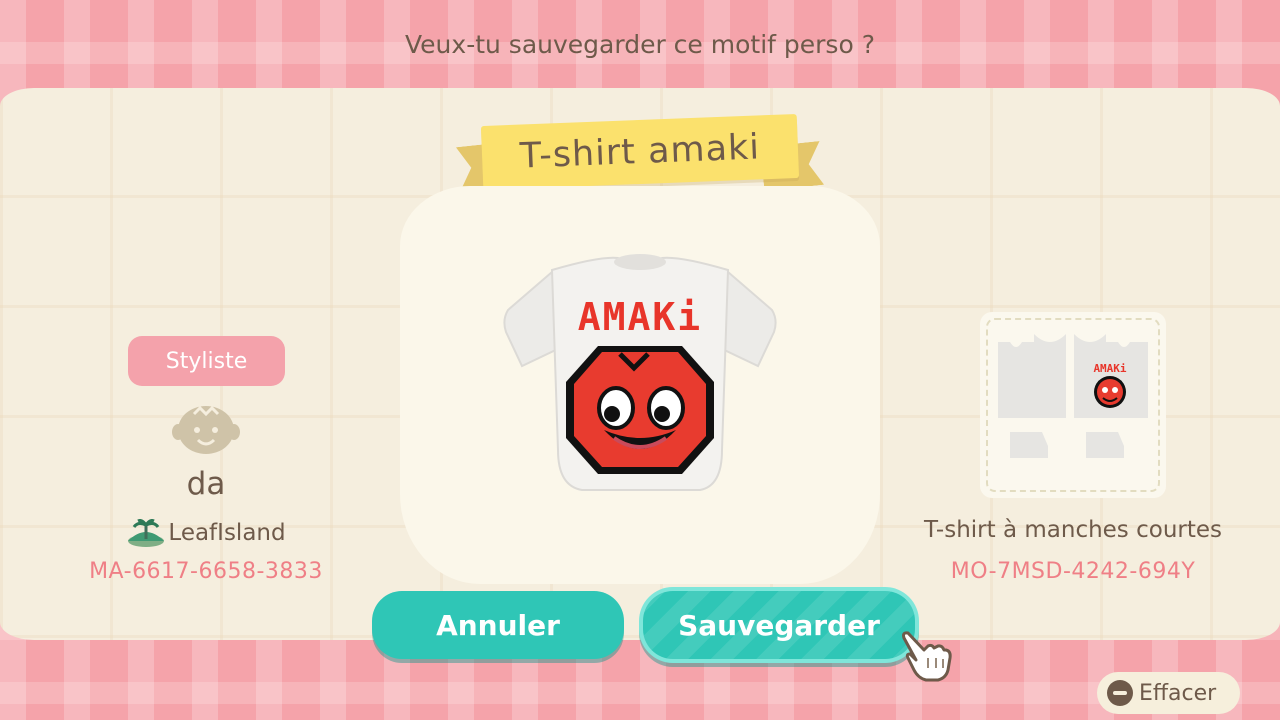  What do you see at coordinates (640, 44) in the screenshot?
I see `save-prompt: Veux-tu sauvegarder ce motif perso ?` at bounding box center [640, 44].